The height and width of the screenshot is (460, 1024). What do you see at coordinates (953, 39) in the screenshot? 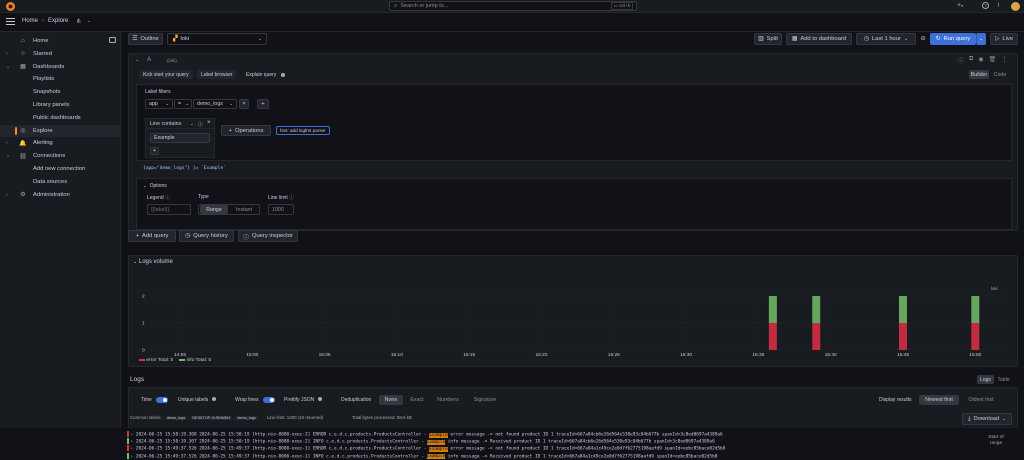
I see `run-query-button: ↻ Run query` at bounding box center [953, 39].